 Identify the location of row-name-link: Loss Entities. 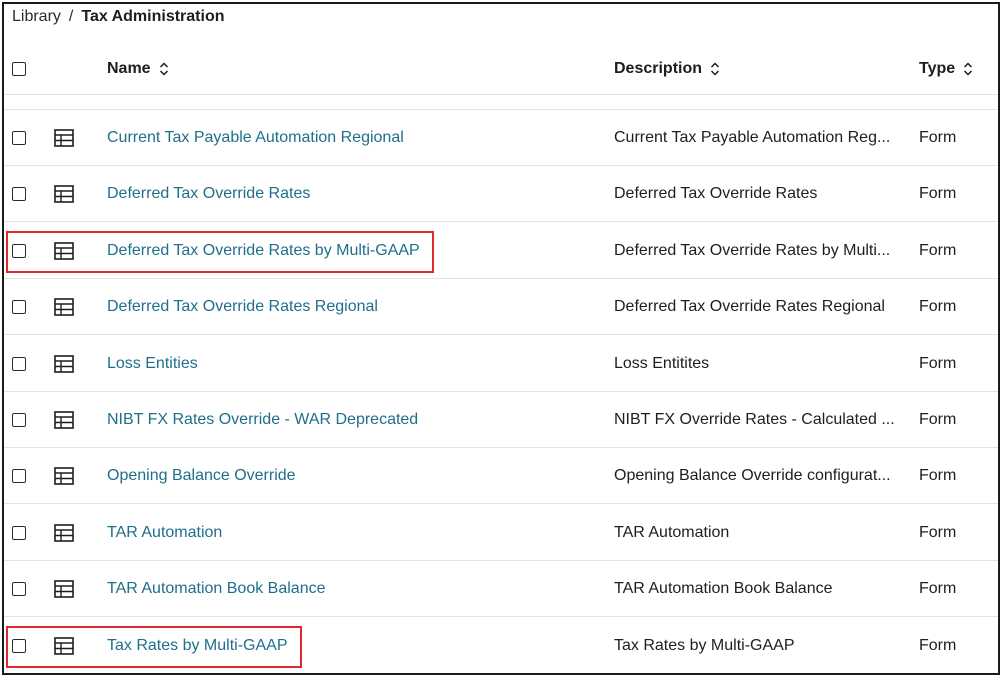
(152, 364).